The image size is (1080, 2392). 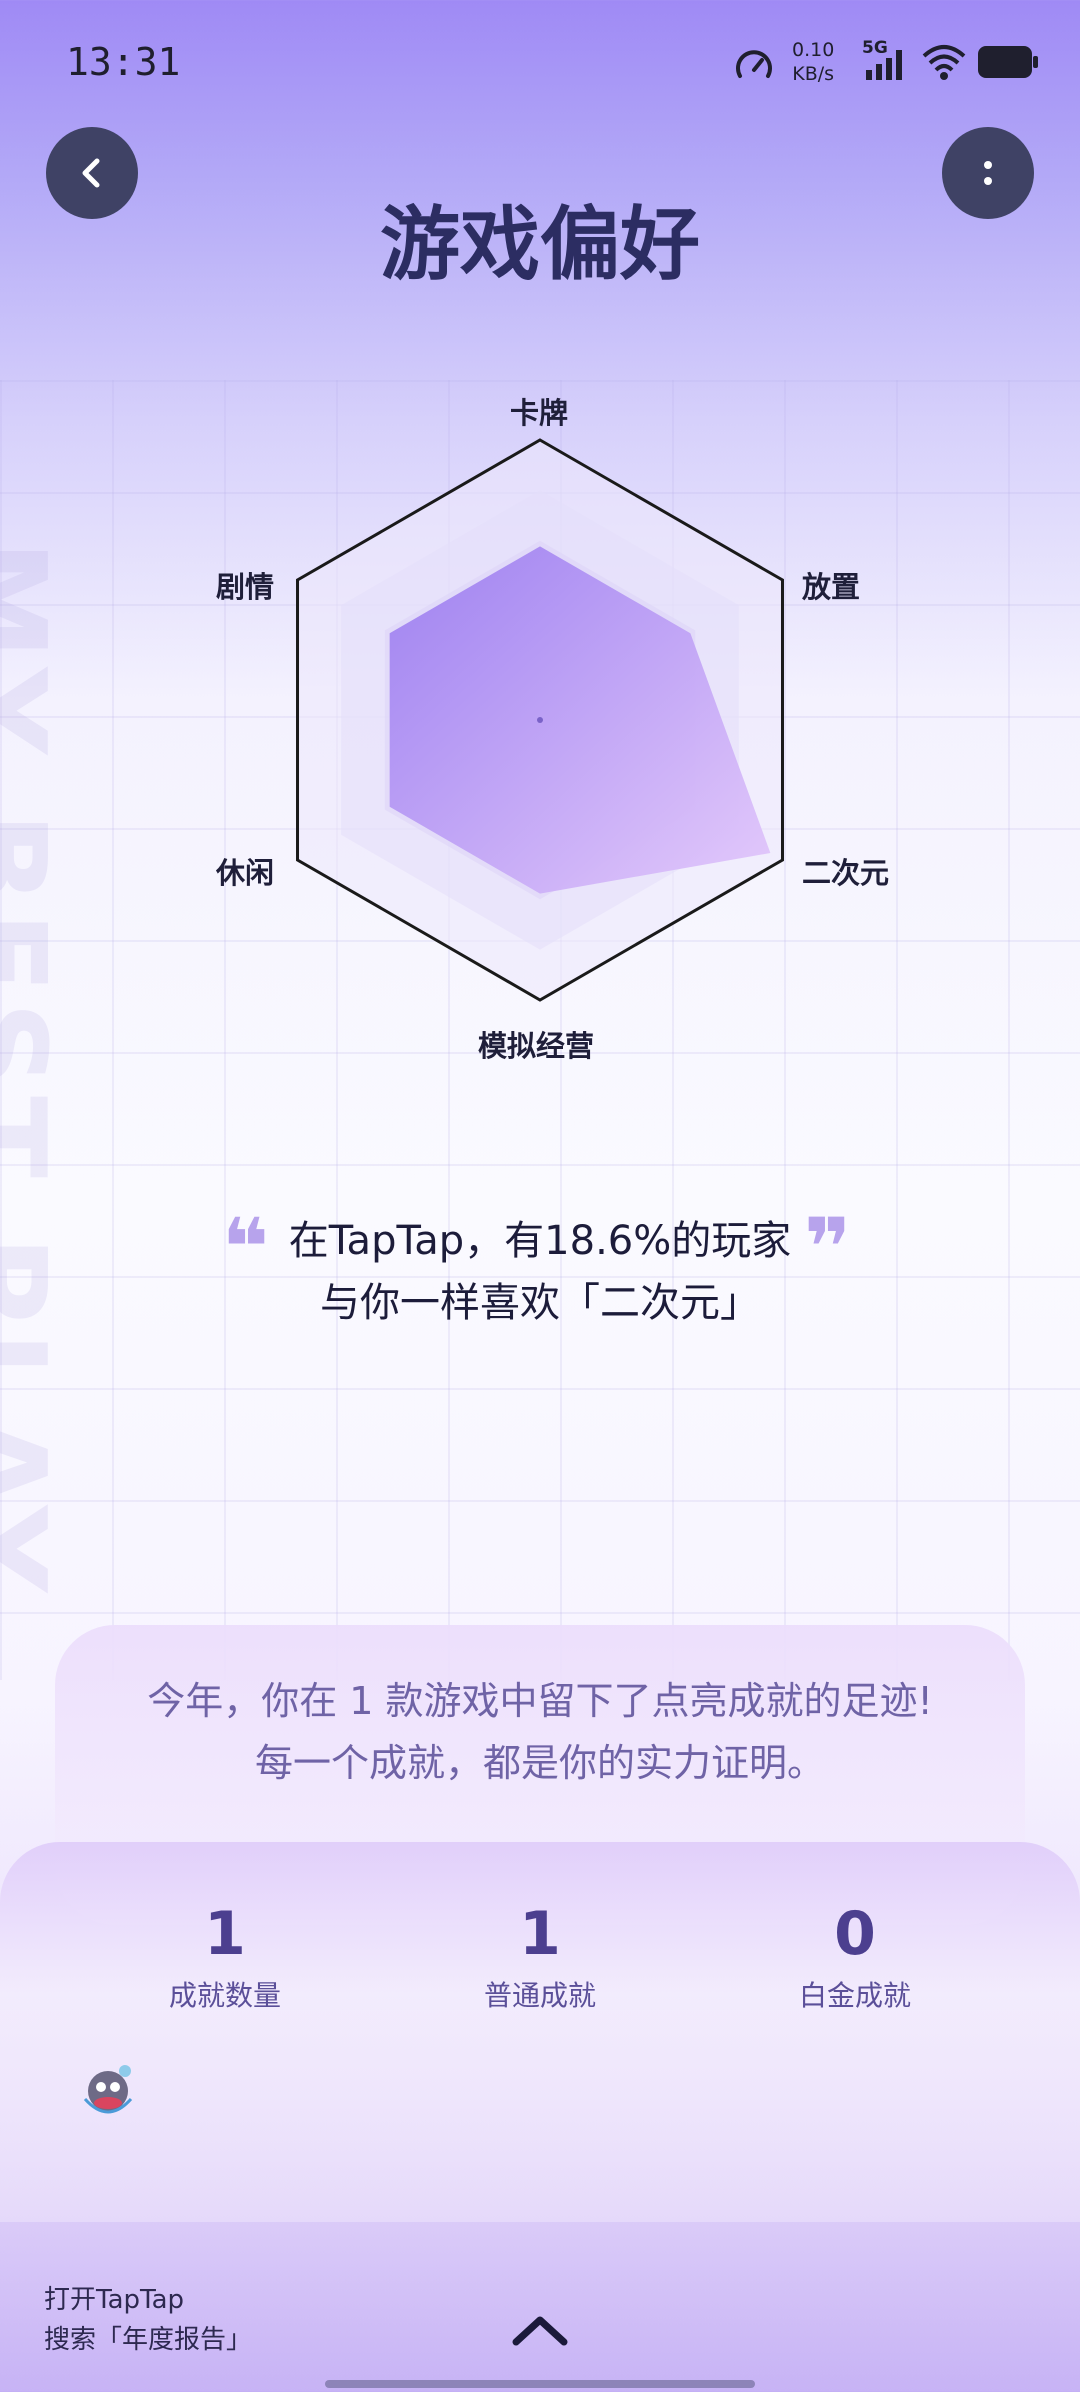 What do you see at coordinates (540, 1241) in the screenshot?
I see `quote-line-1: 在TapTap，有18.6%的玩家` at bounding box center [540, 1241].